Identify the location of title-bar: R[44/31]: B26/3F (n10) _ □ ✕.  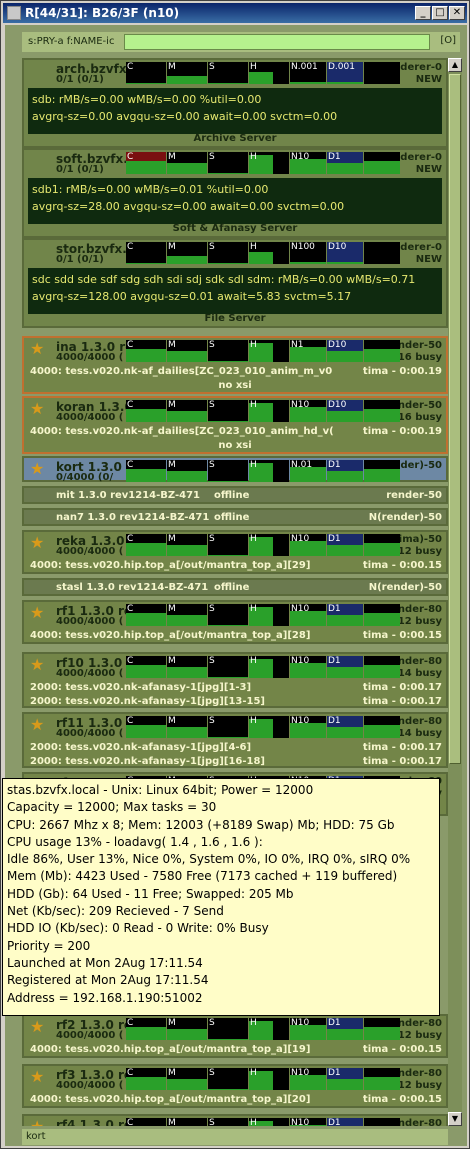
(235, 13).